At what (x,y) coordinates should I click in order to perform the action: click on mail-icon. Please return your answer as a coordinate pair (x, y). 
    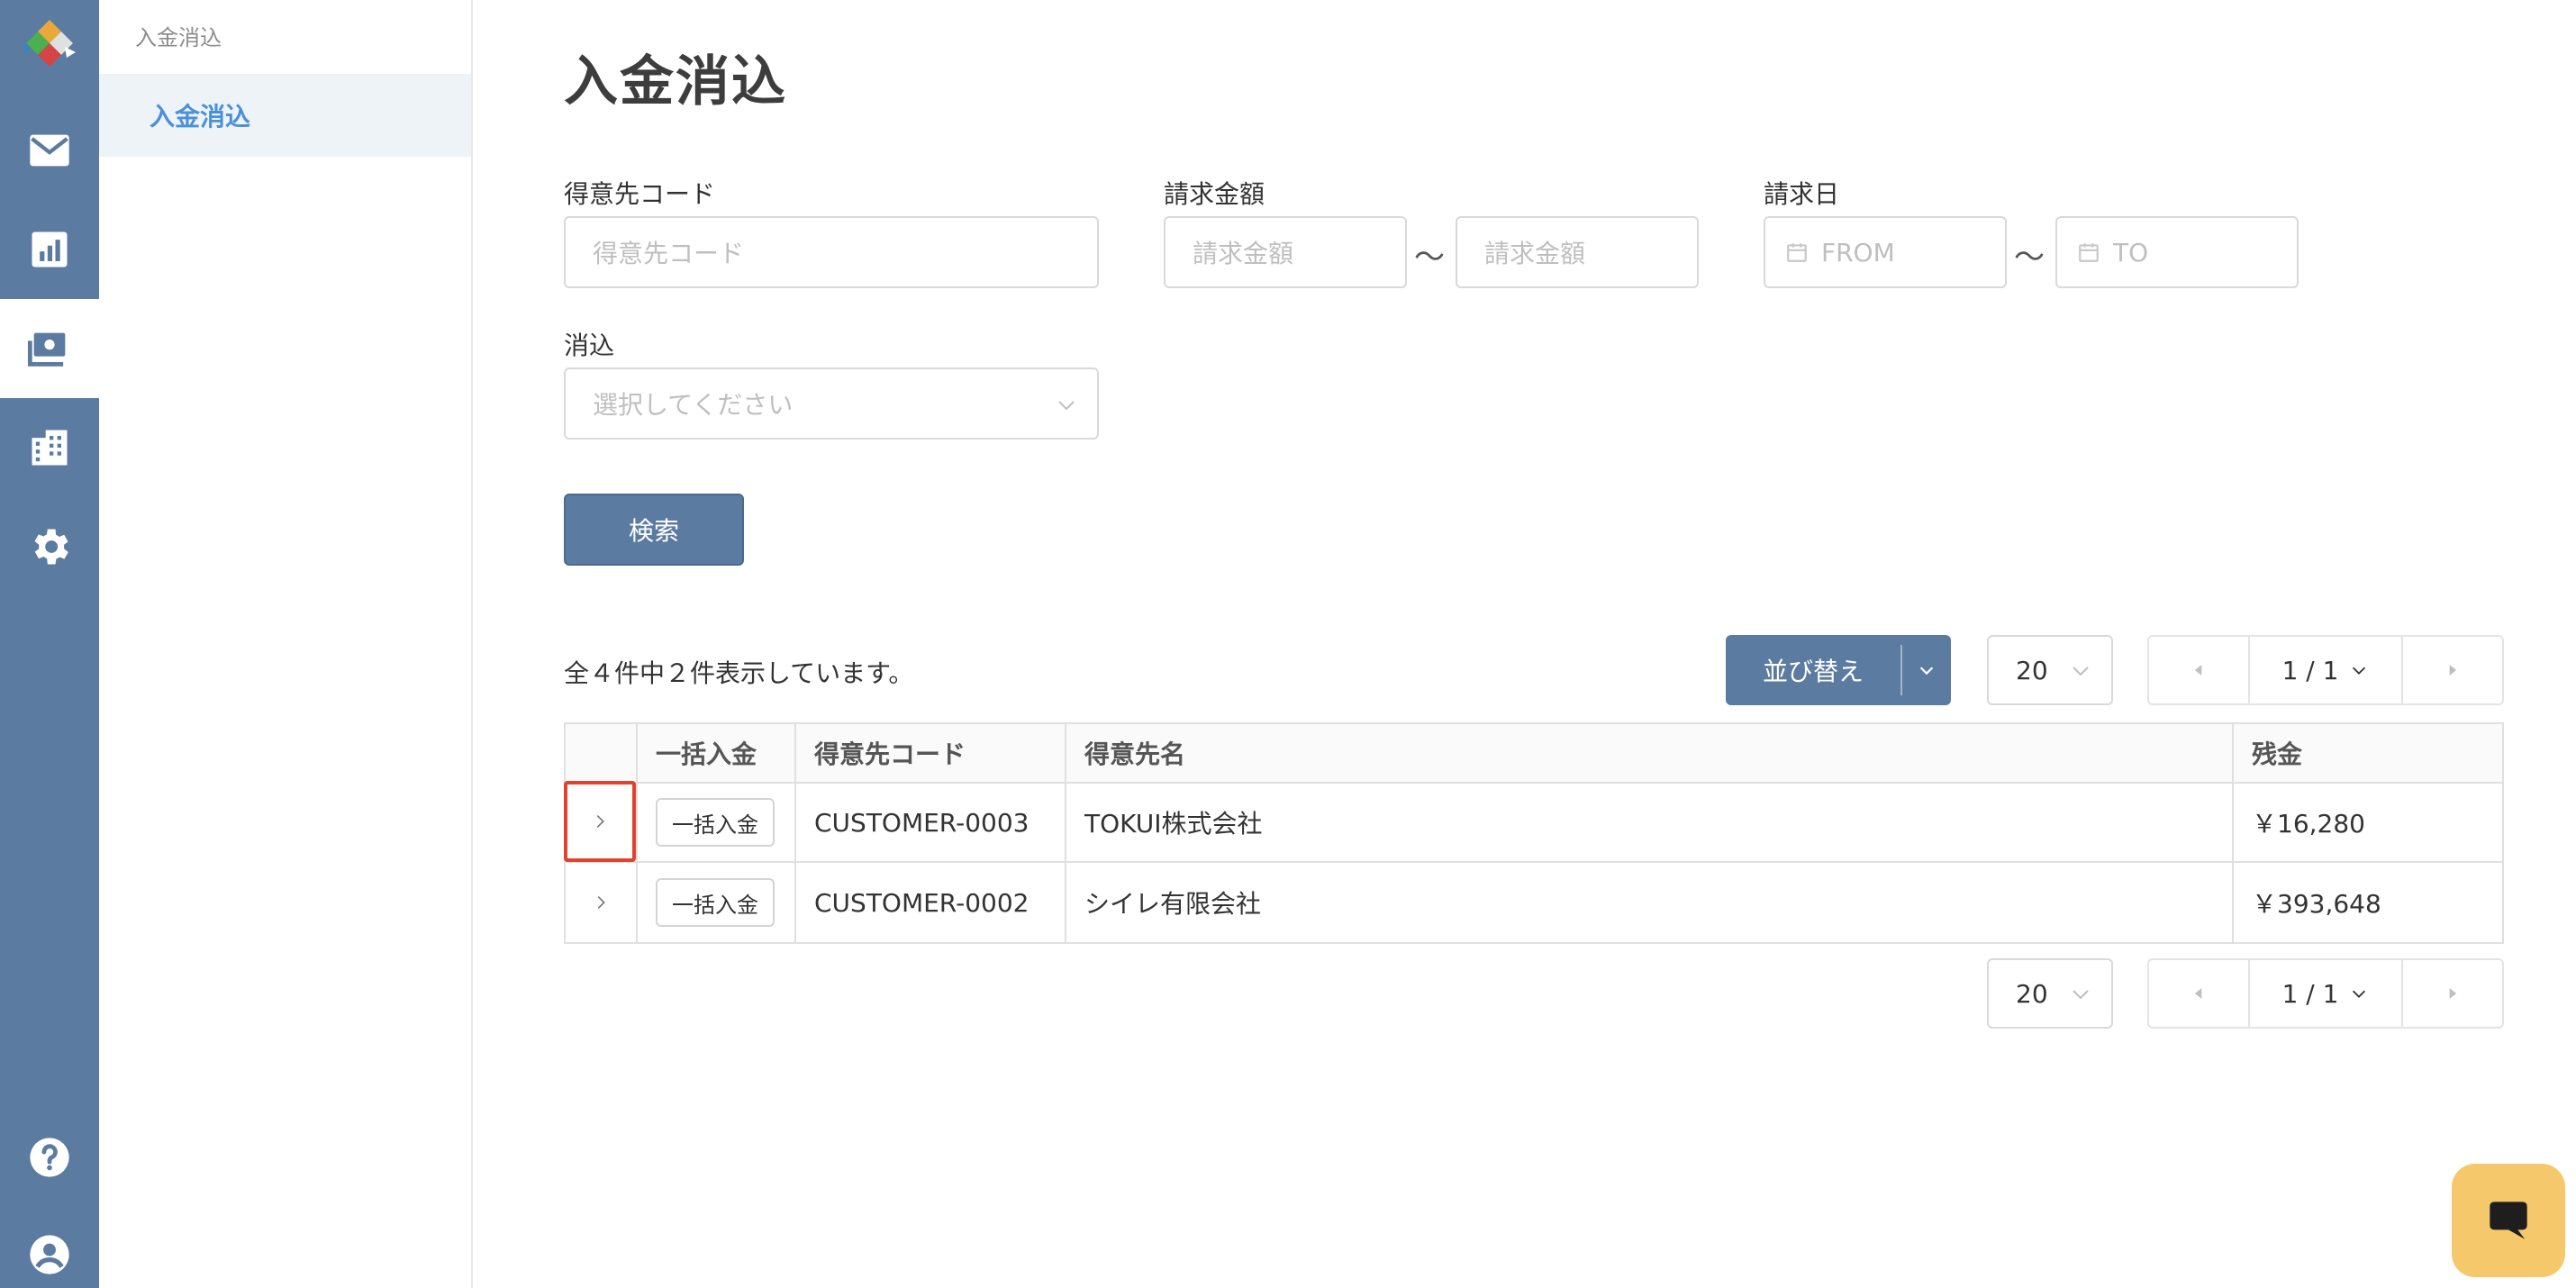
    Looking at the image, I should click on (49, 151).